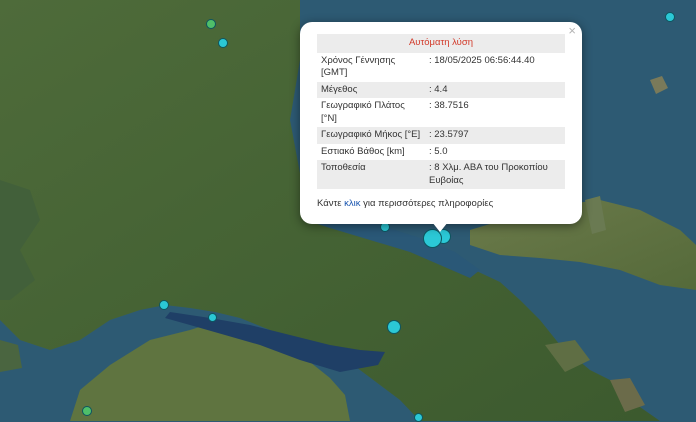  I want to click on table-row: Γεωγραφικό Πλάτος [°N] : 38.7516, so click(441, 112).